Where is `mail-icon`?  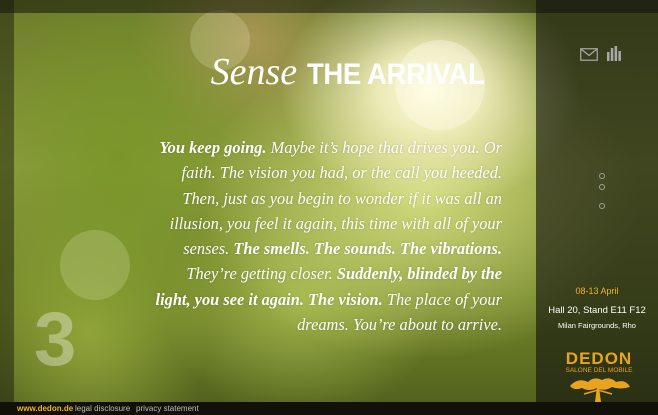 mail-icon is located at coordinates (589, 54).